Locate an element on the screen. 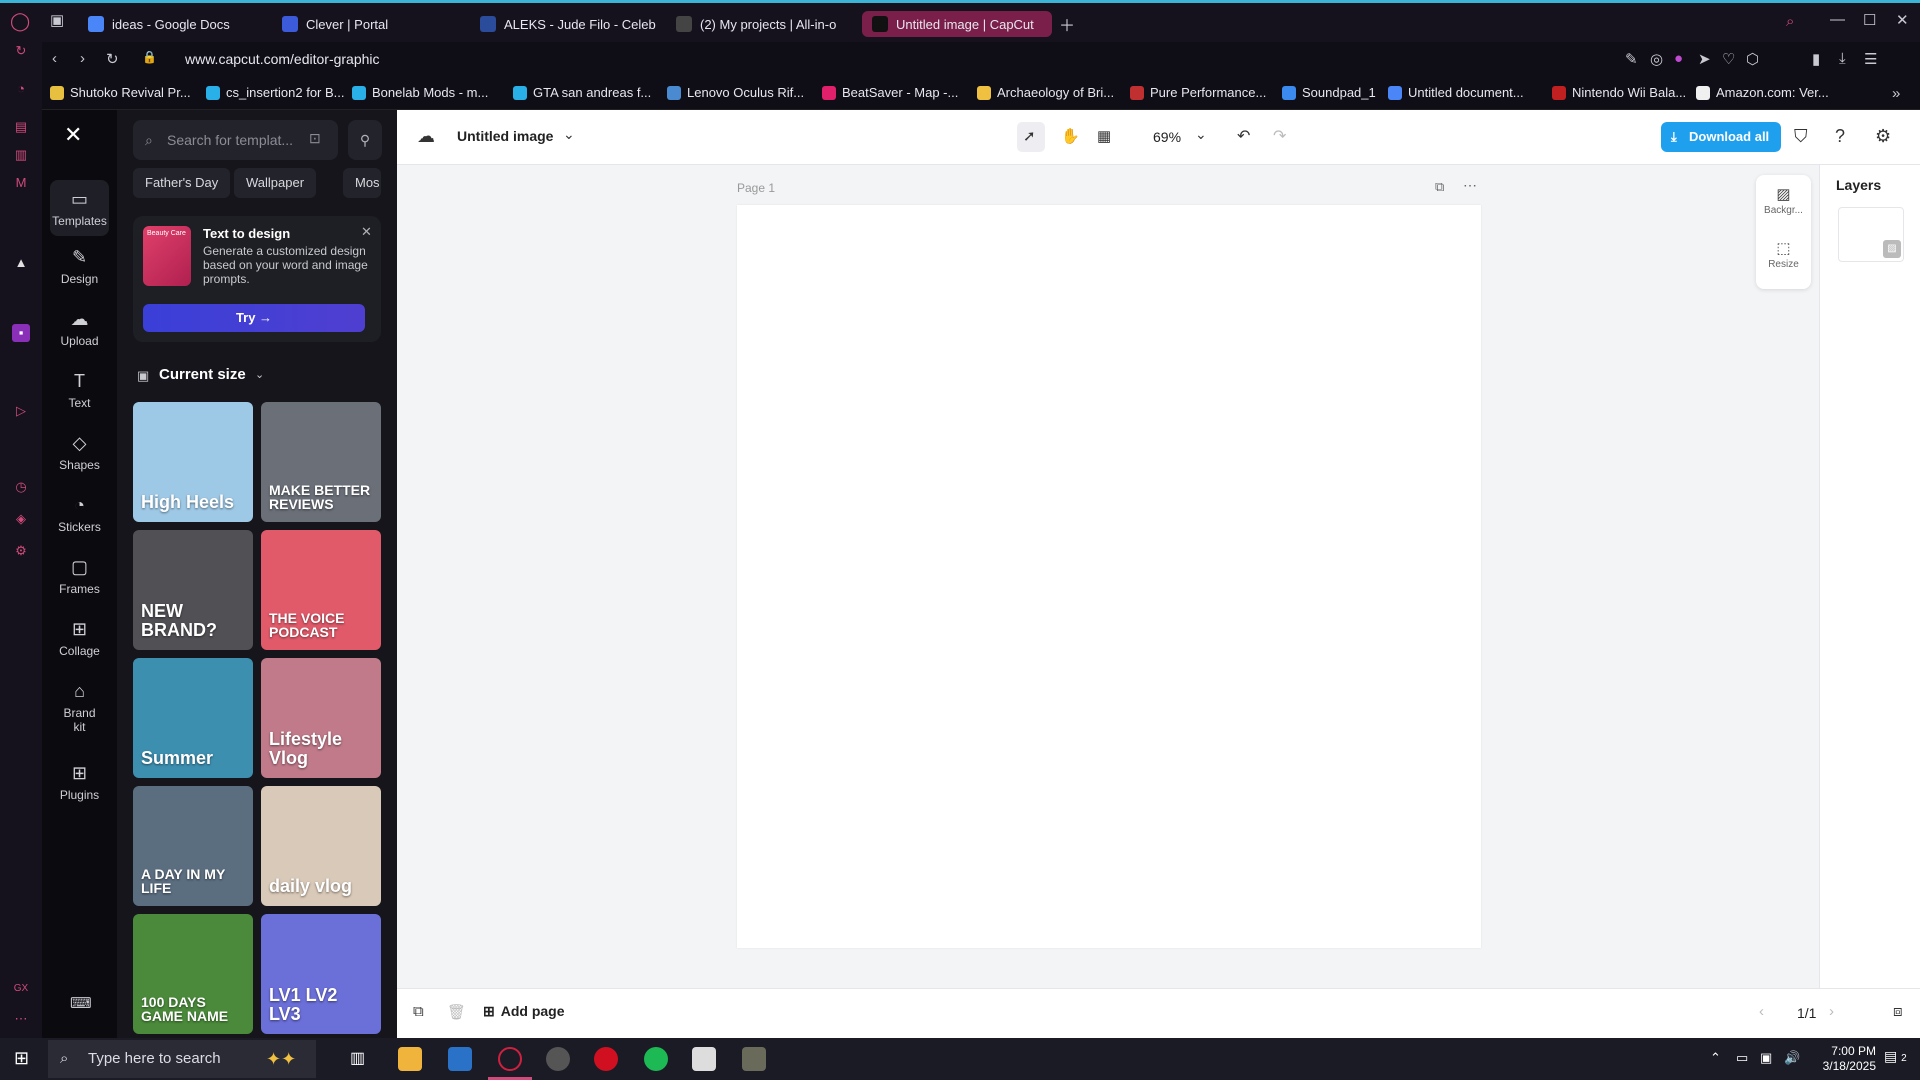 The height and width of the screenshot is (1080, 1920). template-thumbnail: Summer is located at coordinates (193, 718).